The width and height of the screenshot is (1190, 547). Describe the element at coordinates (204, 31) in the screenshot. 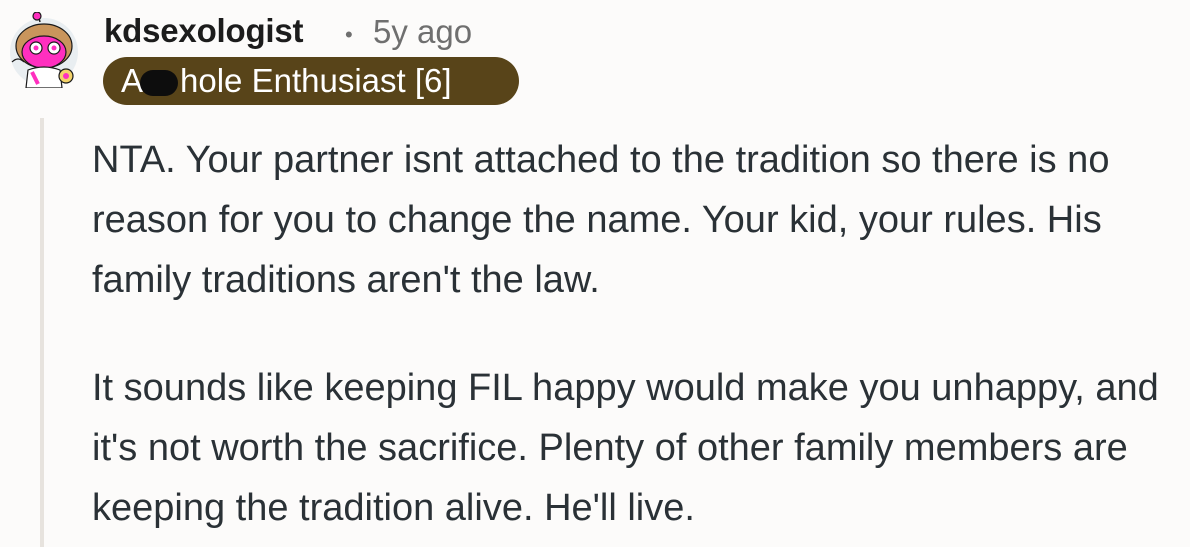

I see `author-username: kdsexologist` at that location.